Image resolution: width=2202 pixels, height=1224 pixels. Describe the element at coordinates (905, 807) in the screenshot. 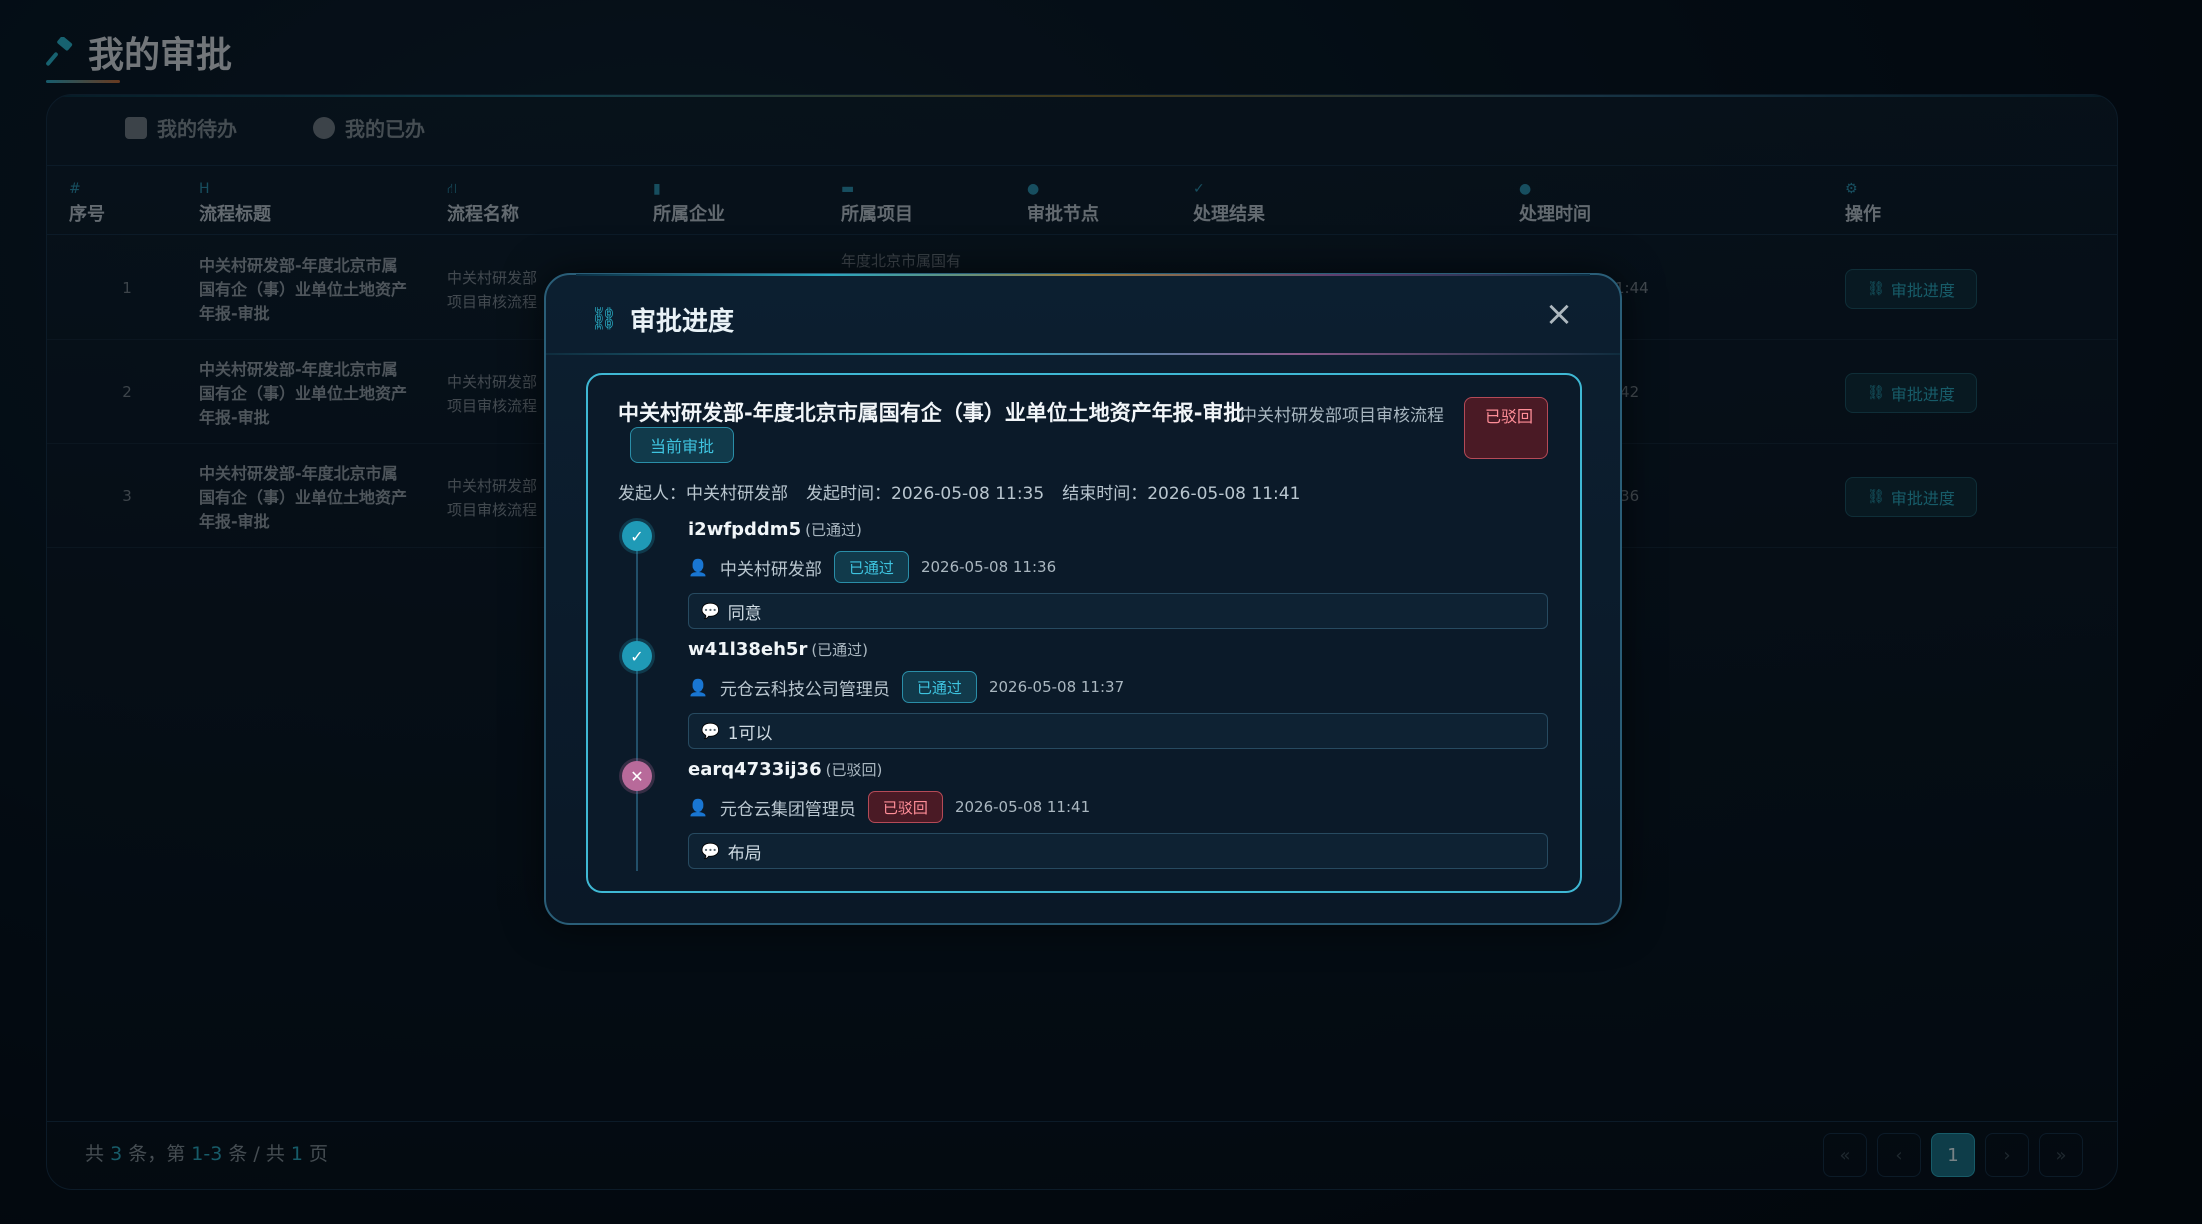

I see `step-status-chip: 已驳回` at that location.